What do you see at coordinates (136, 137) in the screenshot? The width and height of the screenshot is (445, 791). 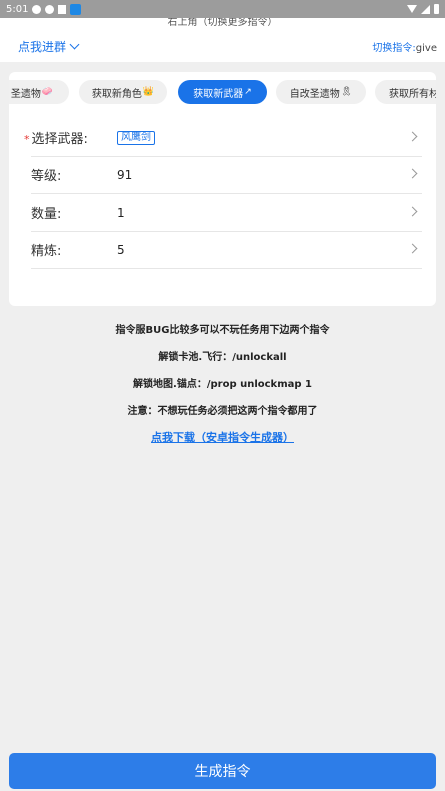 I see `weapon-value: 风鹰剑` at bounding box center [136, 137].